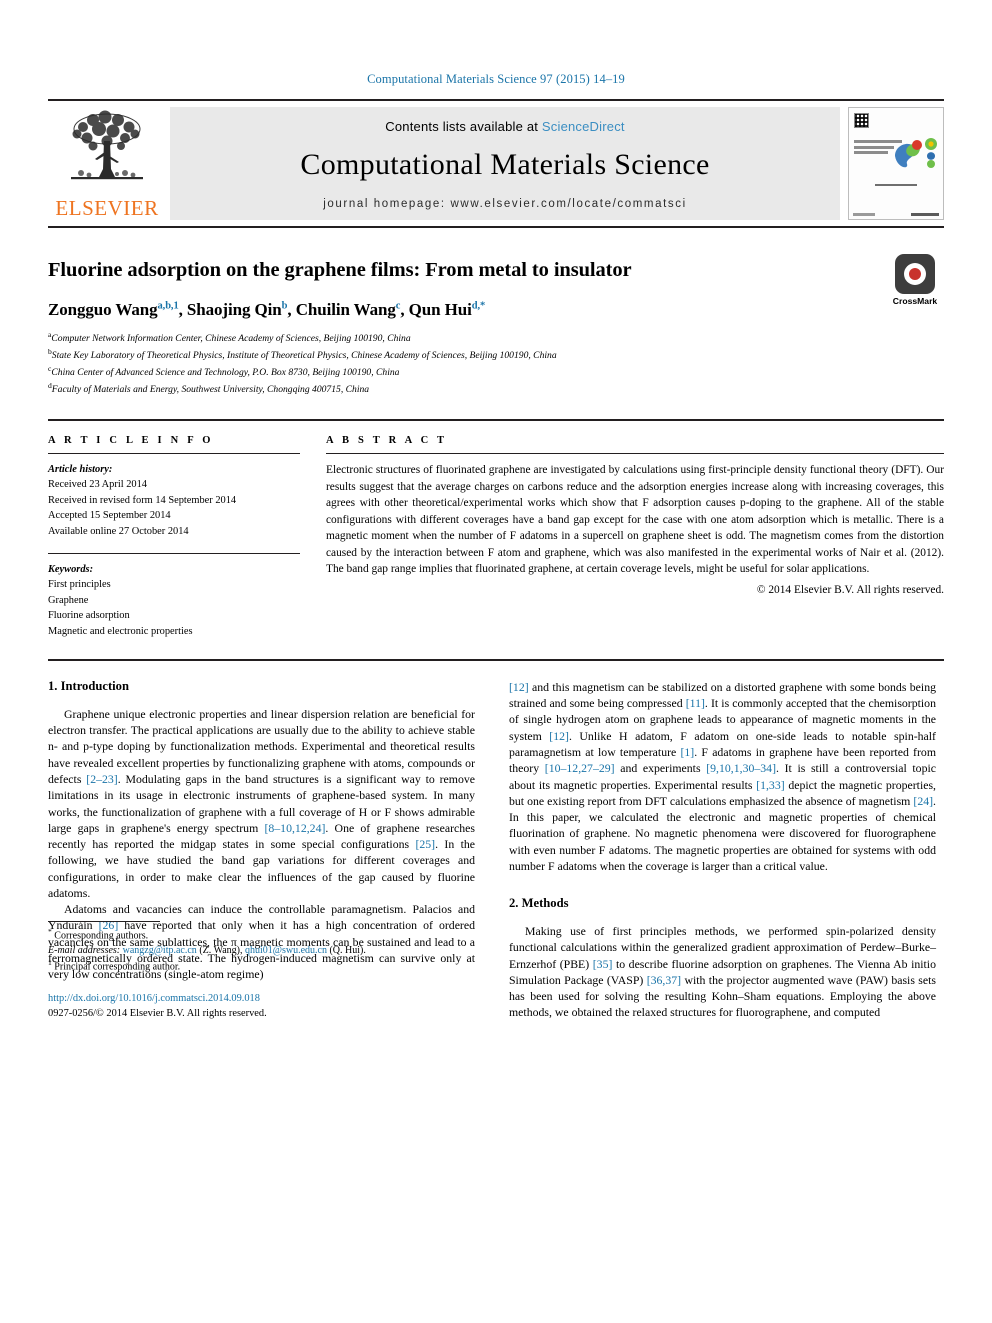  Describe the element at coordinates (664, 980) in the screenshot. I see `citation-link: [36,37]` at that location.